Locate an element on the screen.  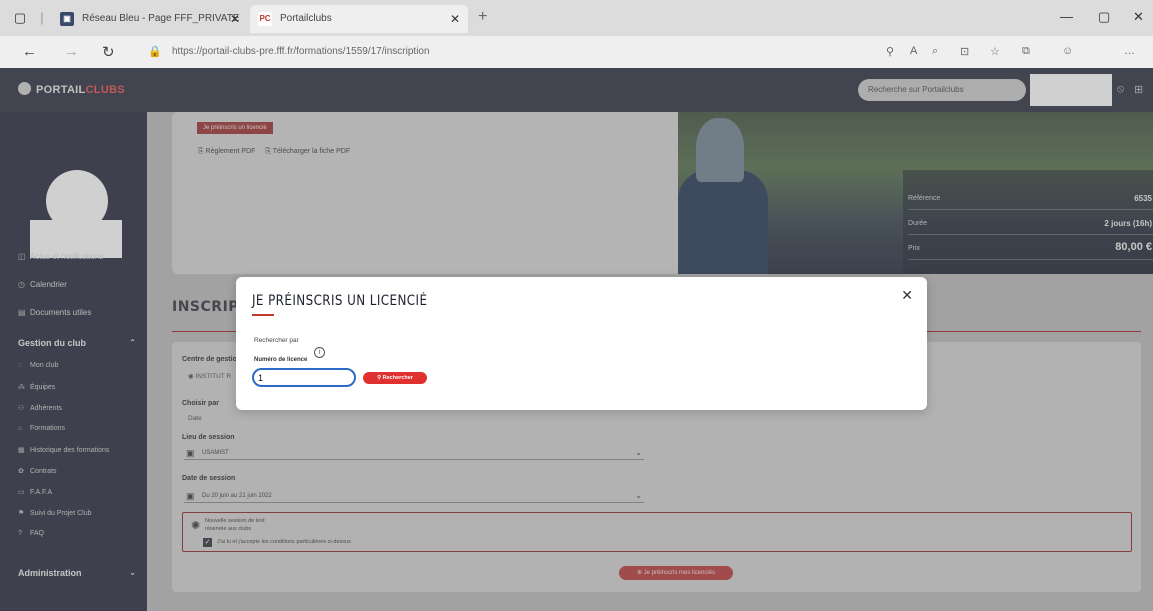
back-icon: ← is located at coordinates (29, 51).